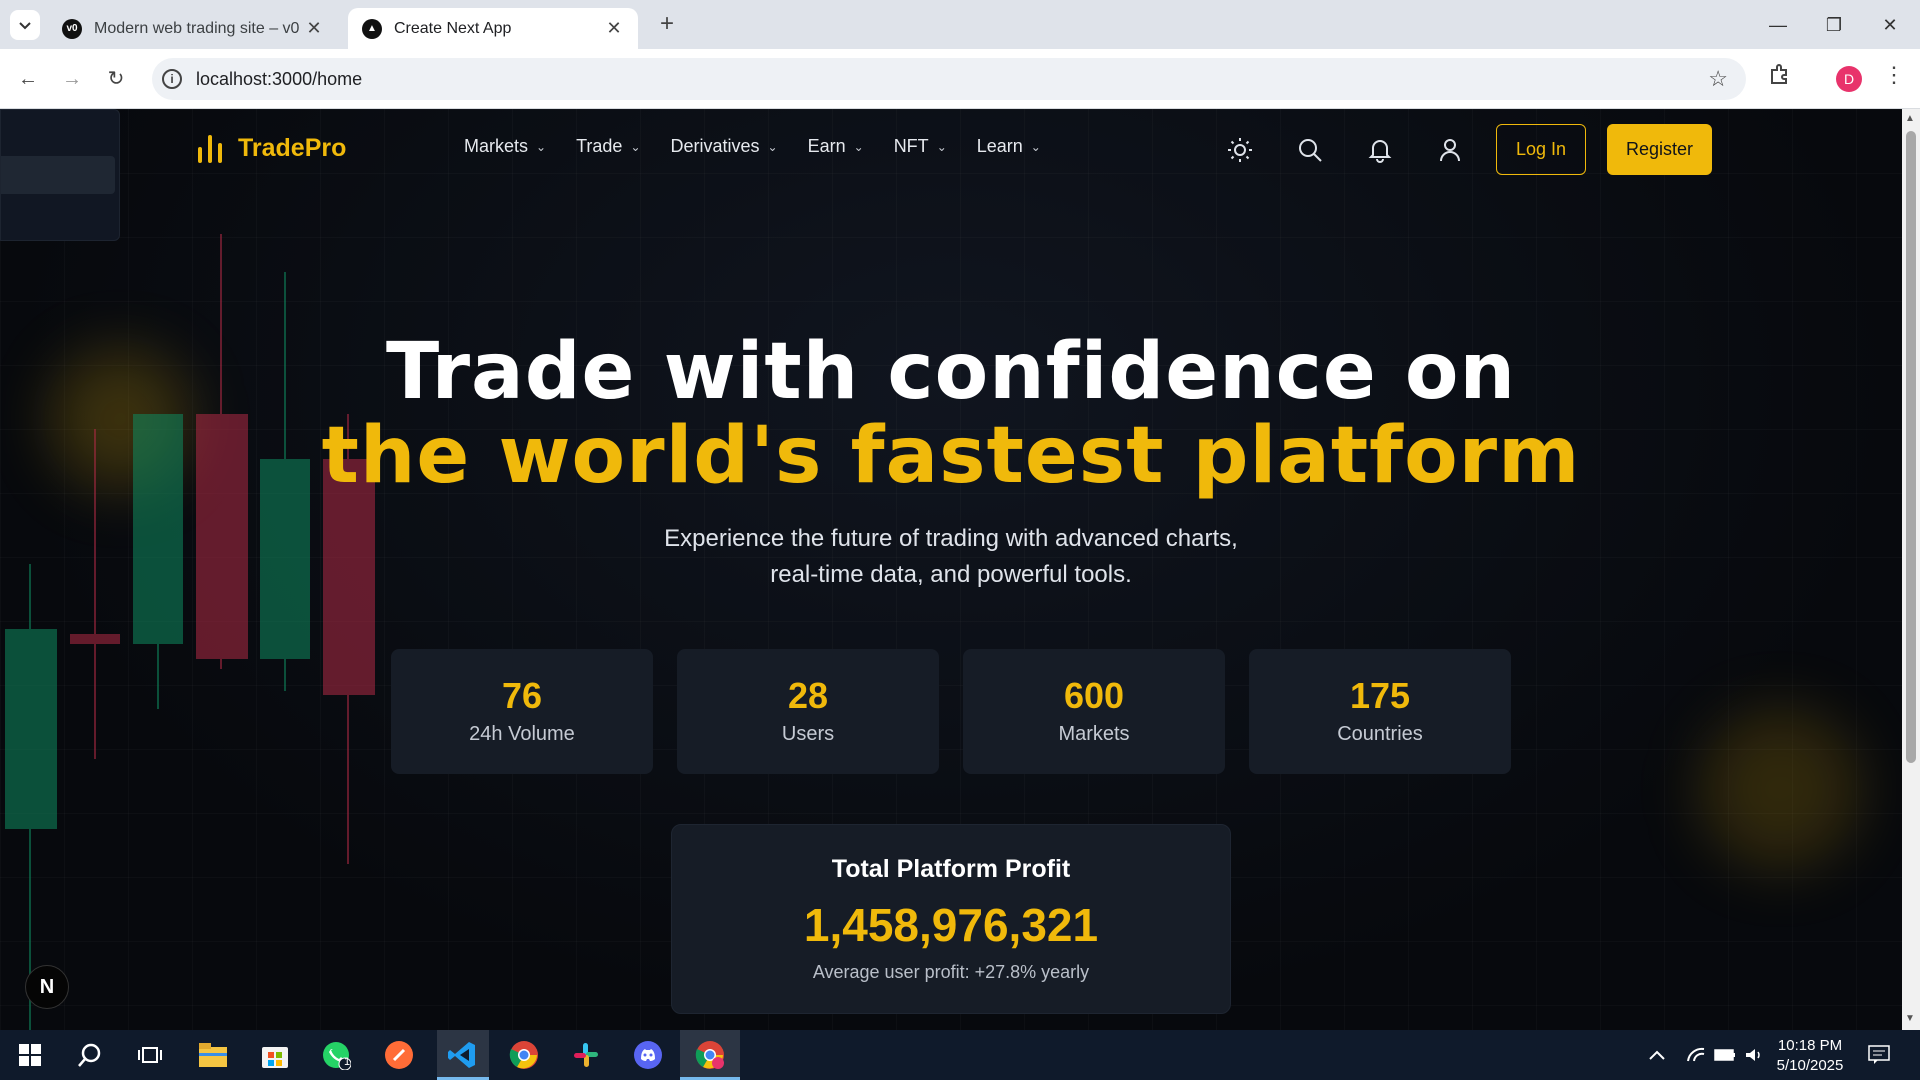 The image size is (1920, 1080). I want to click on nav-label: Learn, so click(999, 146).